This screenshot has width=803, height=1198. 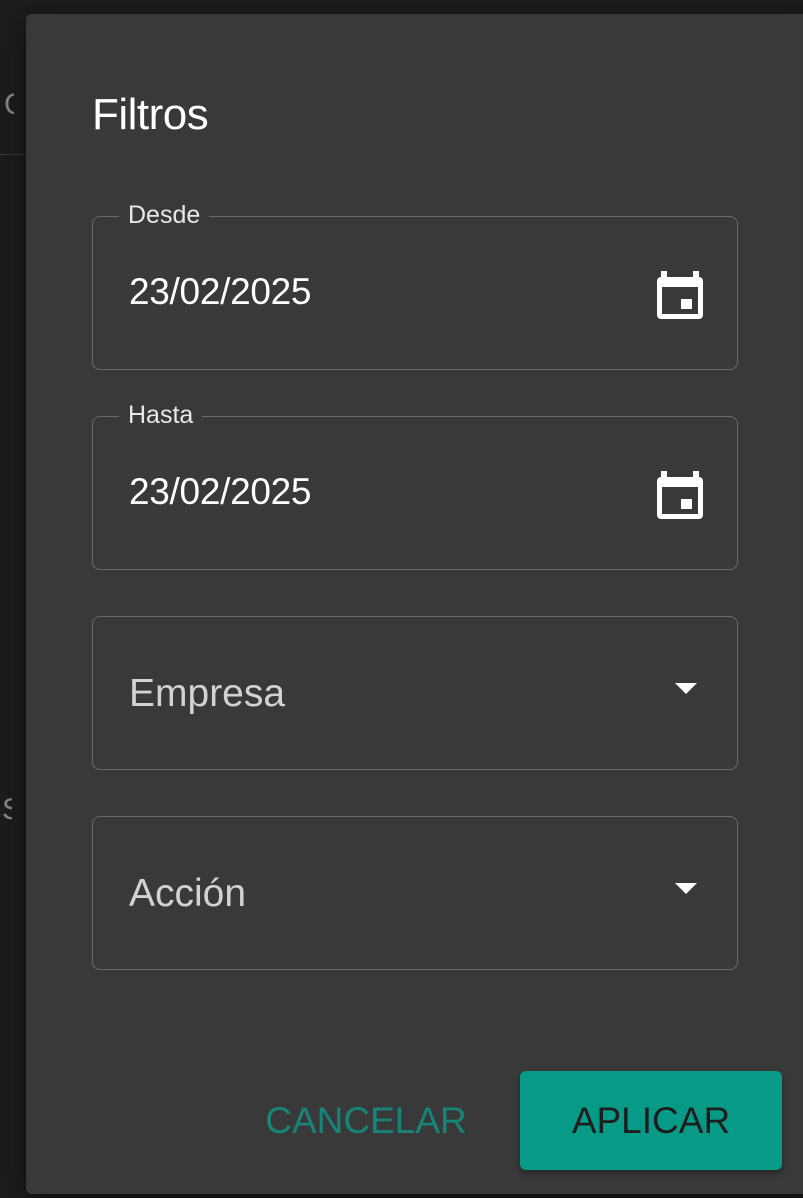 I want to click on dialog-title: Filtros, so click(x=150, y=114).